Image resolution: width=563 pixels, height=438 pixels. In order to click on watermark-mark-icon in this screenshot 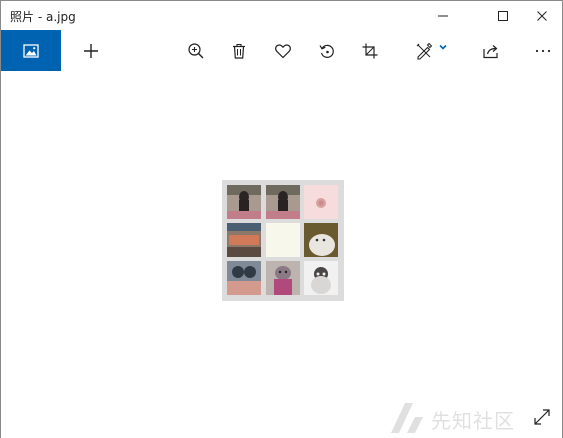, I will do `click(407, 418)`.